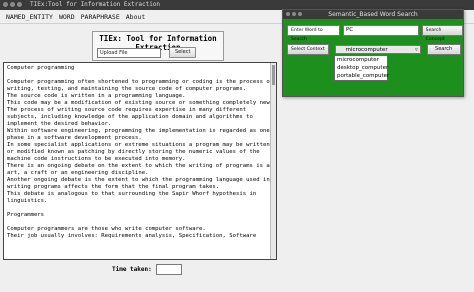 The height and width of the screenshot is (292, 474). What do you see at coordinates (273, 161) in the screenshot?
I see `vertical-scrollbar` at bounding box center [273, 161].